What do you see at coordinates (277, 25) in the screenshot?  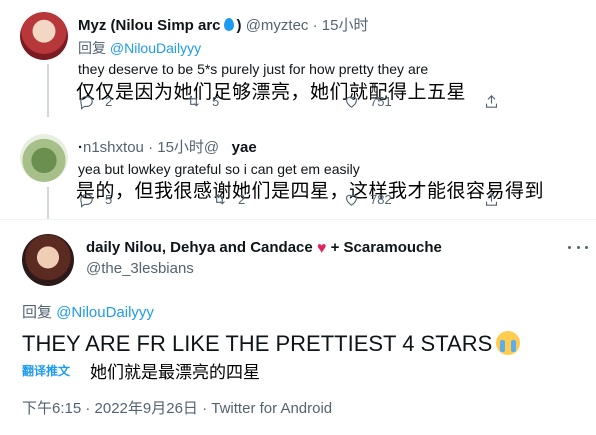 I see `user-handle: @myztec` at bounding box center [277, 25].